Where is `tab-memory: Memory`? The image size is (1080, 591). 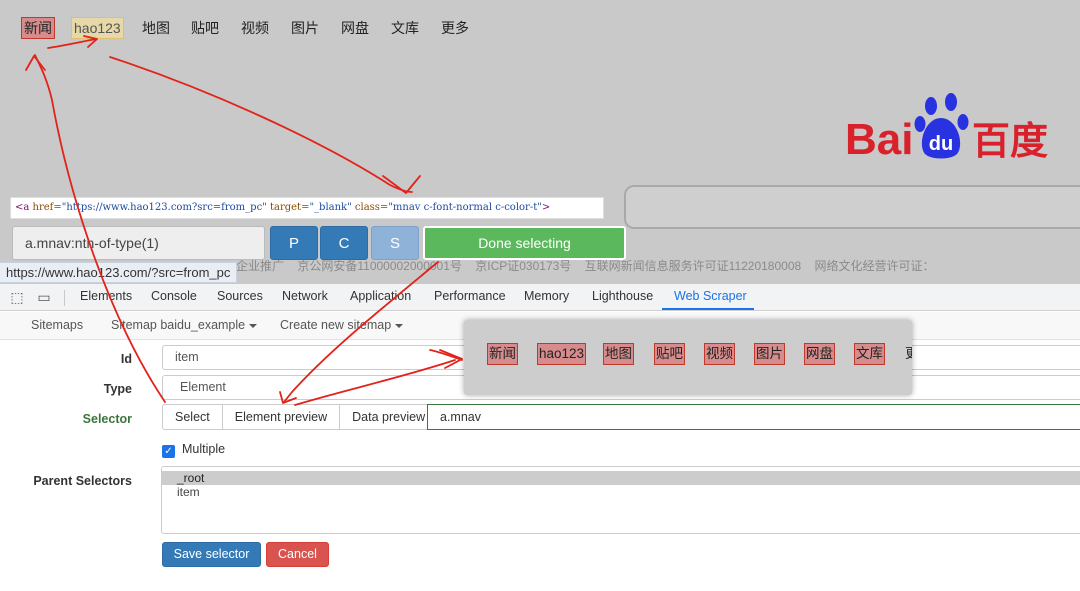
tab-memory: Memory is located at coordinates (546, 296).